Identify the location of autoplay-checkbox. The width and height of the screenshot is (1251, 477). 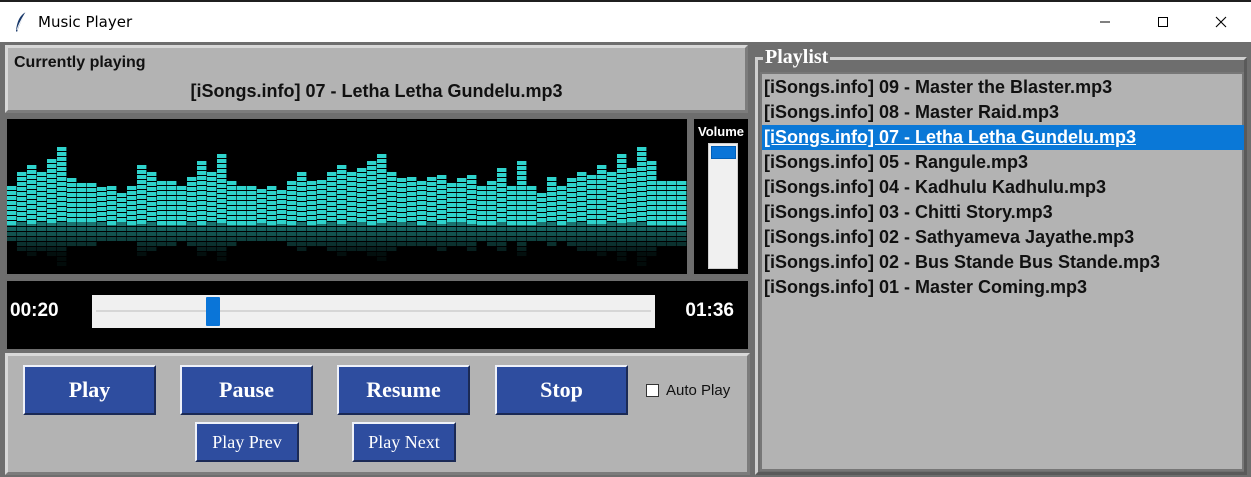
(652, 390).